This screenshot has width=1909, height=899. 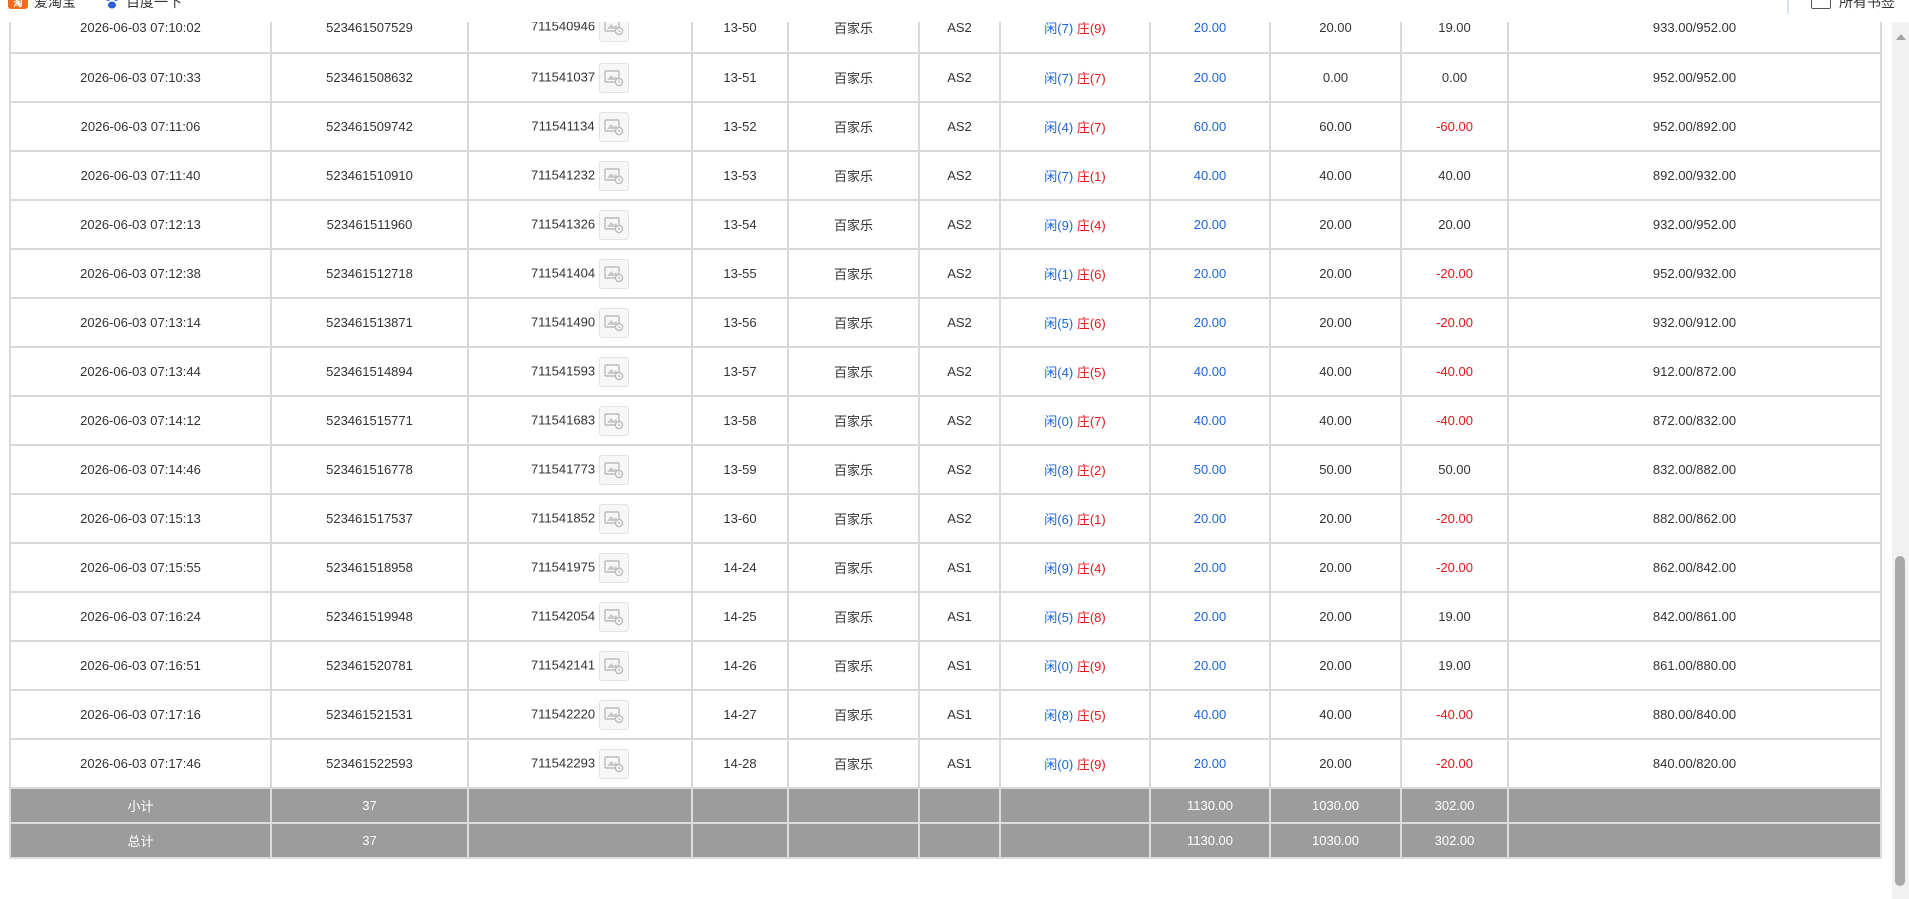 What do you see at coordinates (140, 273) in the screenshot?
I see `bet-time: 2026-06-03 07:12:38` at bounding box center [140, 273].